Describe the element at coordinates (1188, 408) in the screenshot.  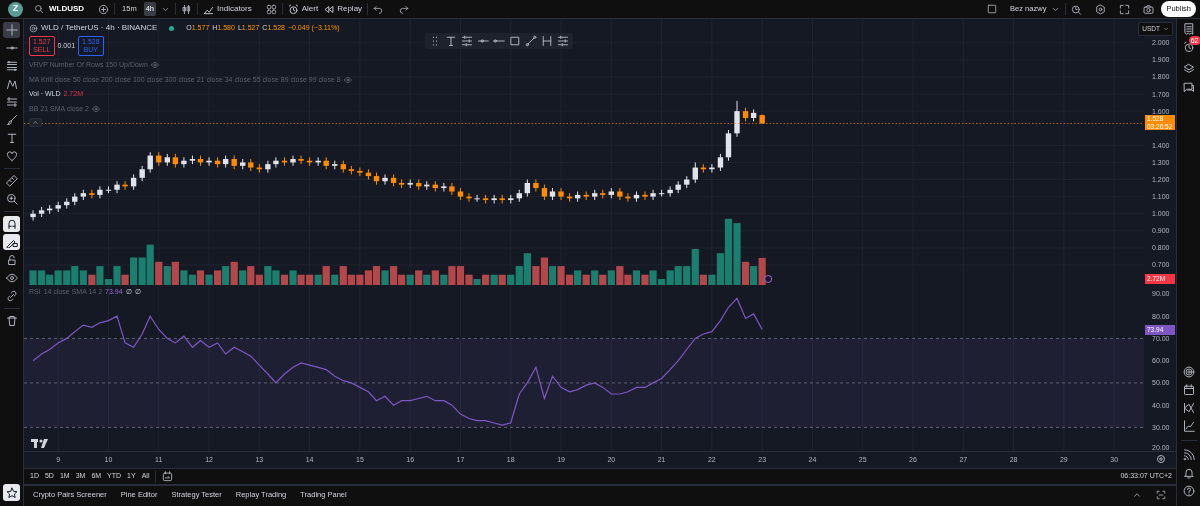
I see `network-icon` at that location.